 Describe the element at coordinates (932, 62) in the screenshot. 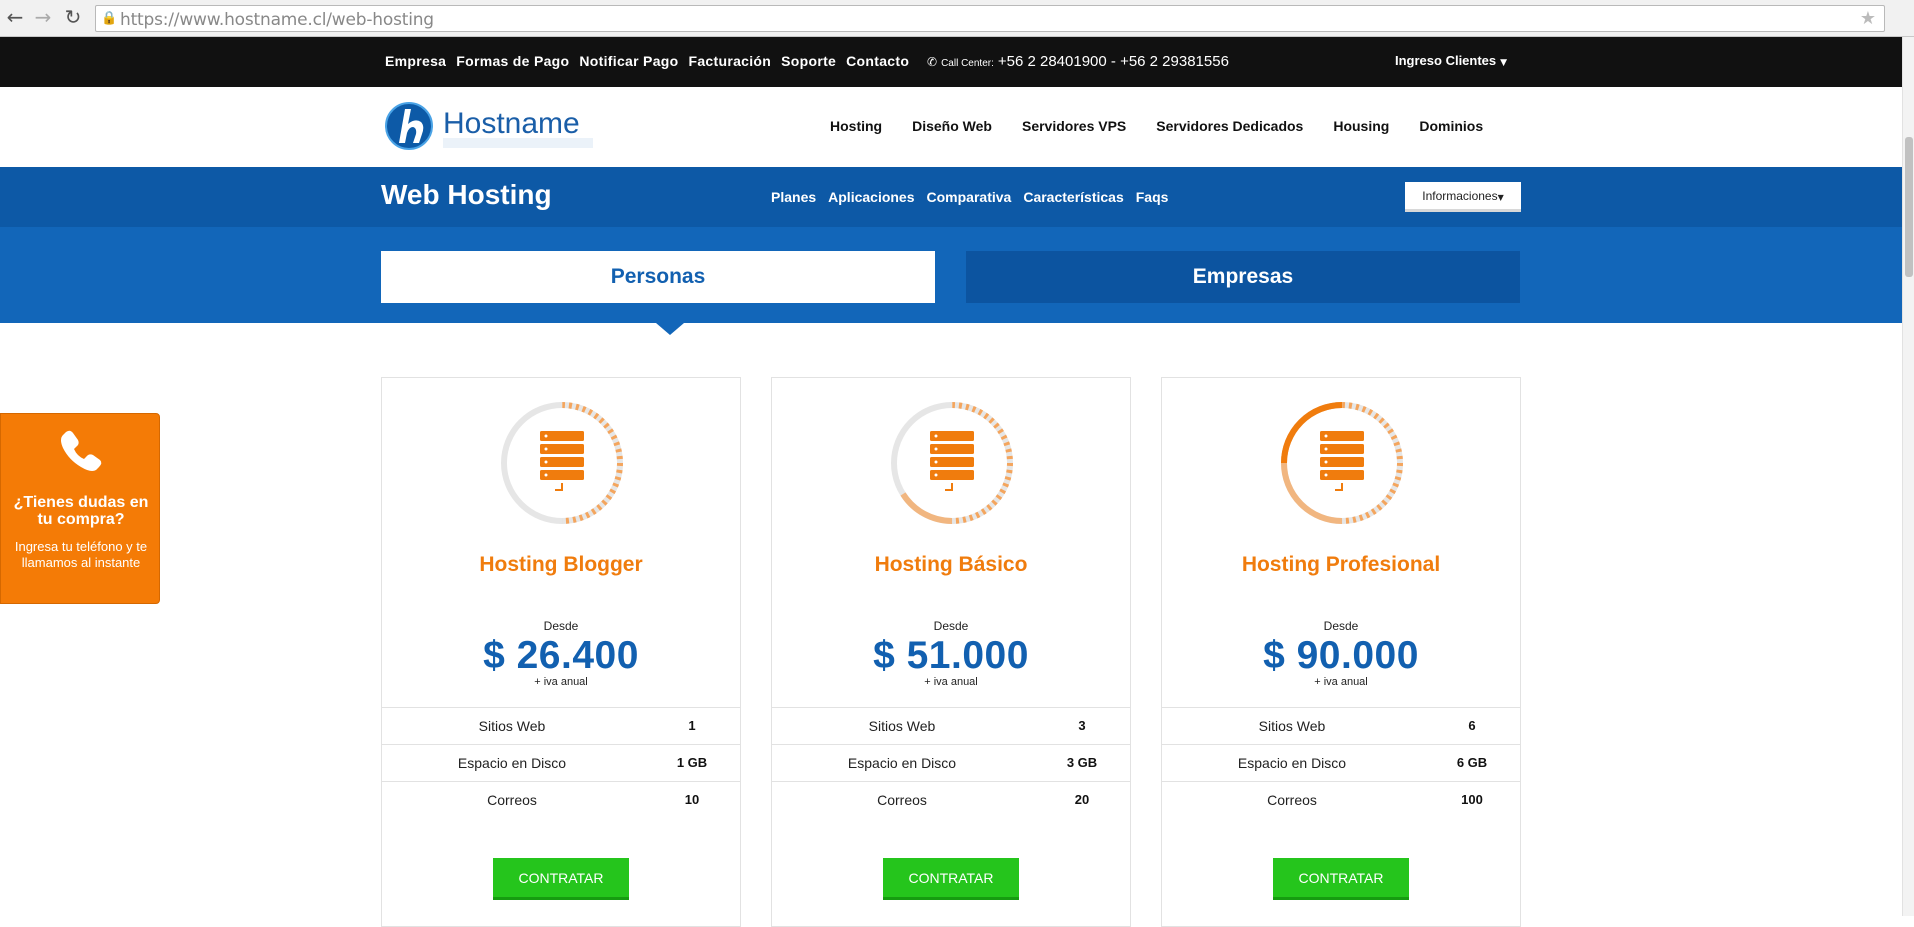

I see `phone-icon: ✆` at that location.